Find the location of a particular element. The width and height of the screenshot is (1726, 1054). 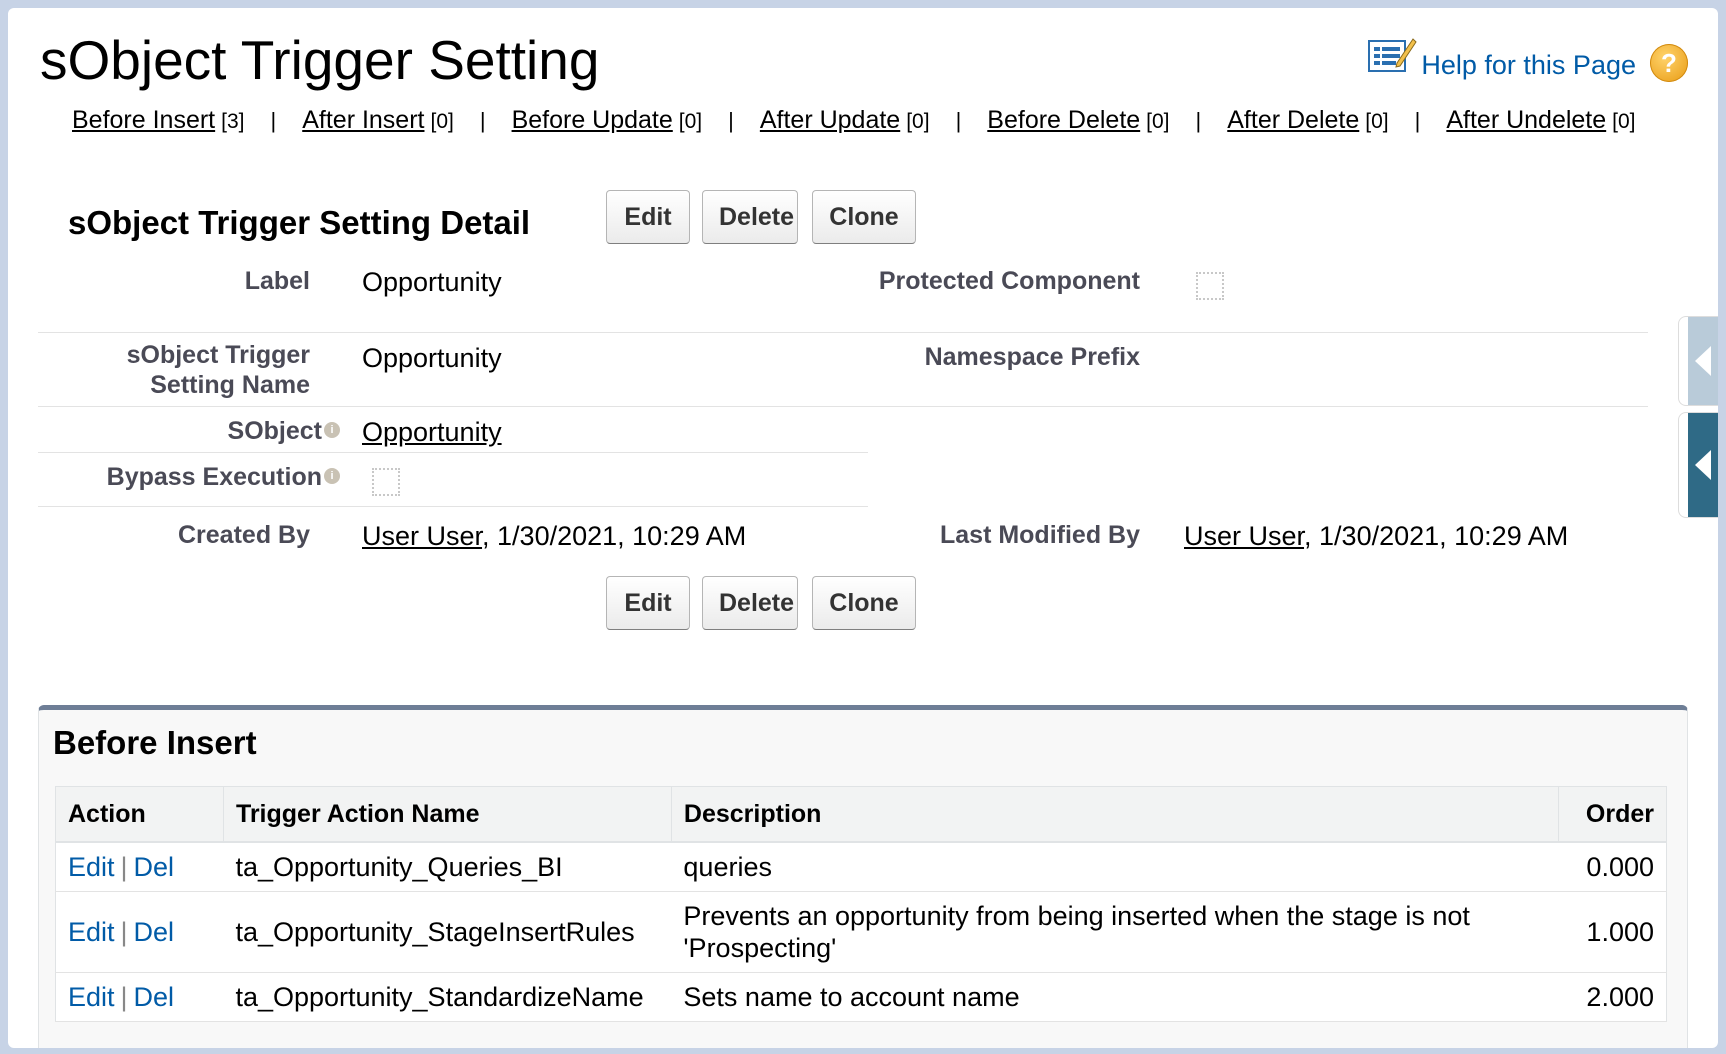

trigger-action-order: 2.000 is located at coordinates (1612, 997).